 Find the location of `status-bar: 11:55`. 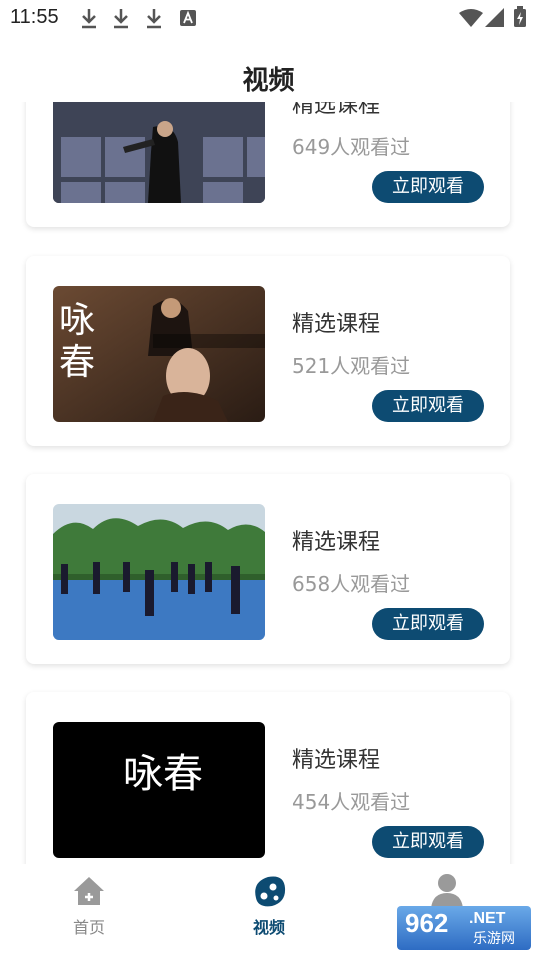

status-bar: 11:55 is located at coordinates (268, 18).